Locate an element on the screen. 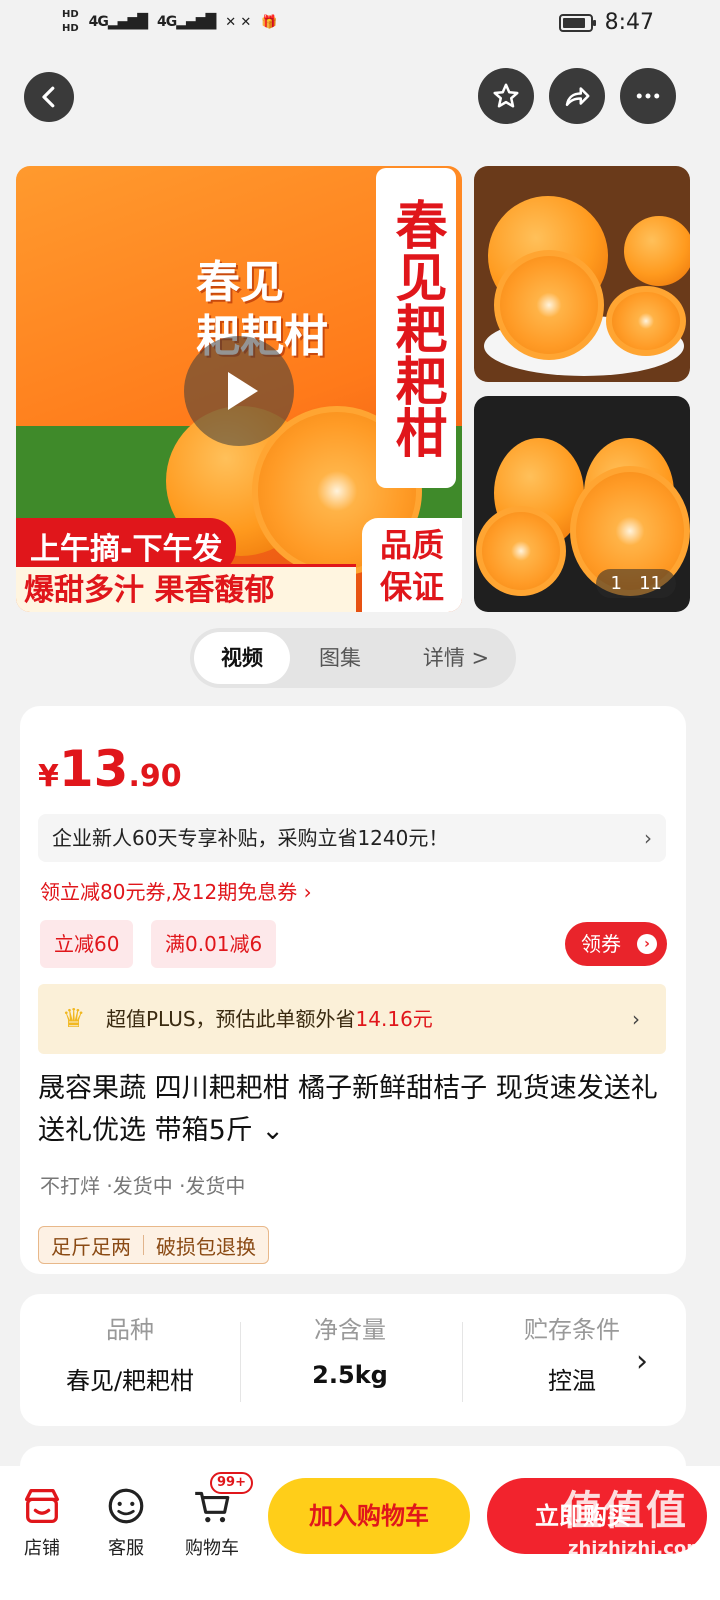 The height and width of the screenshot is (1600, 720). store-icon is located at coordinates (42, 1506).